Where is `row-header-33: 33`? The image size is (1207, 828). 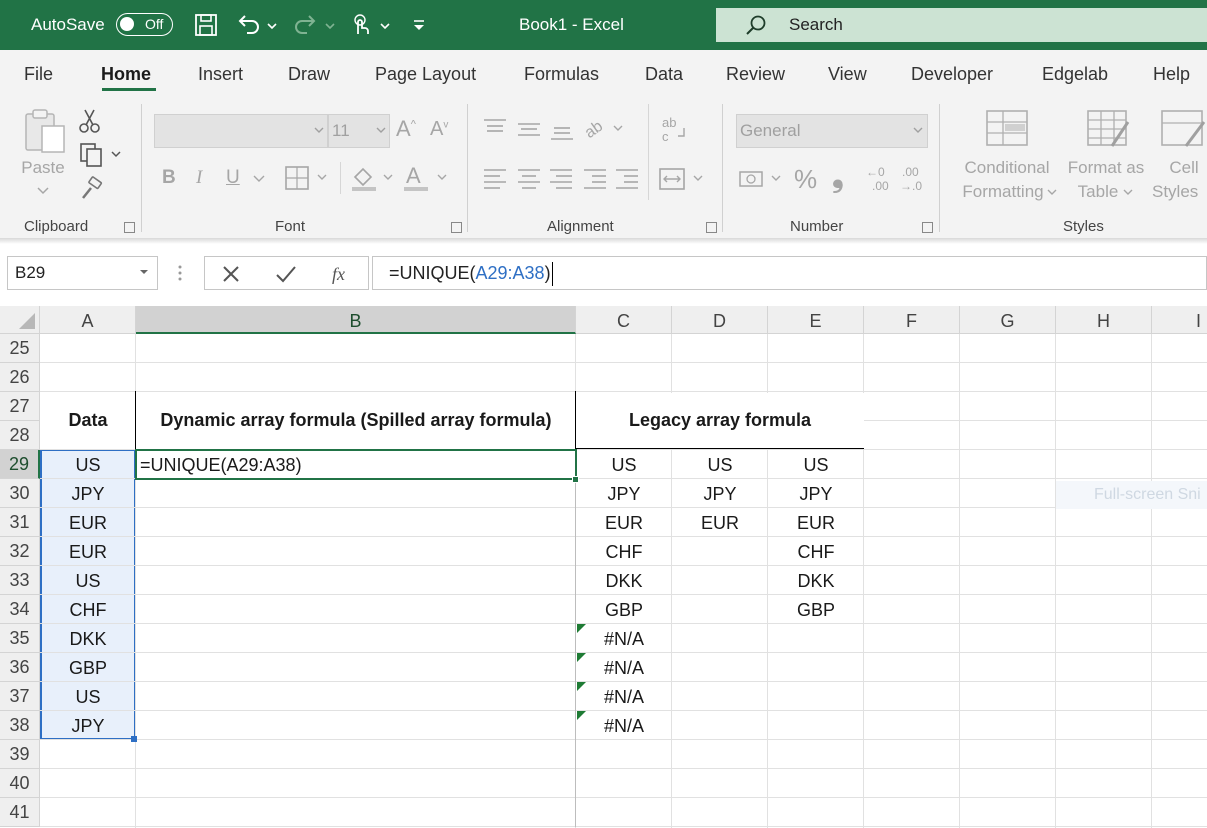 row-header-33: 33 is located at coordinates (20, 580).